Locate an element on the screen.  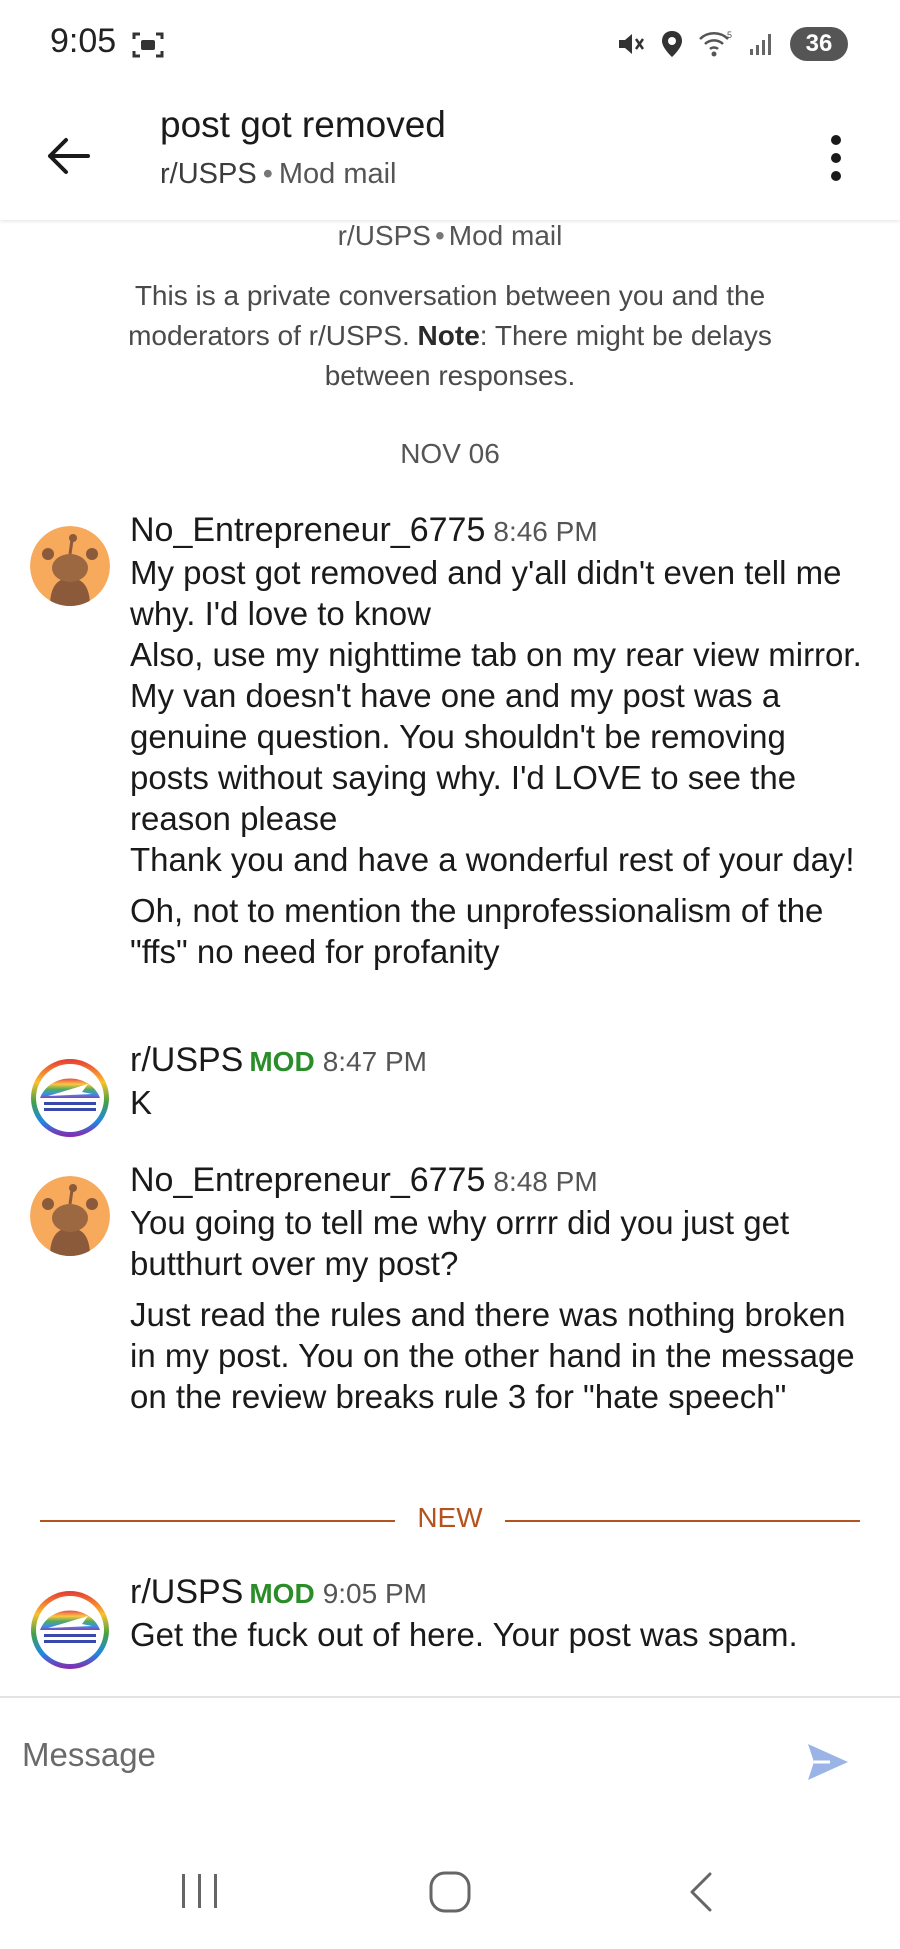
battery-indicator: 36 is located at coordinates (819, 44).